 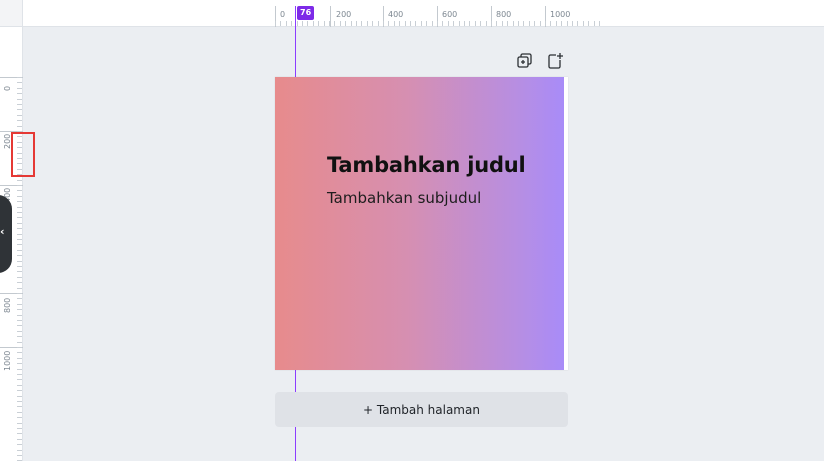 I want to click on collapse-panel-button: ‹, so click(x=6, y=234).